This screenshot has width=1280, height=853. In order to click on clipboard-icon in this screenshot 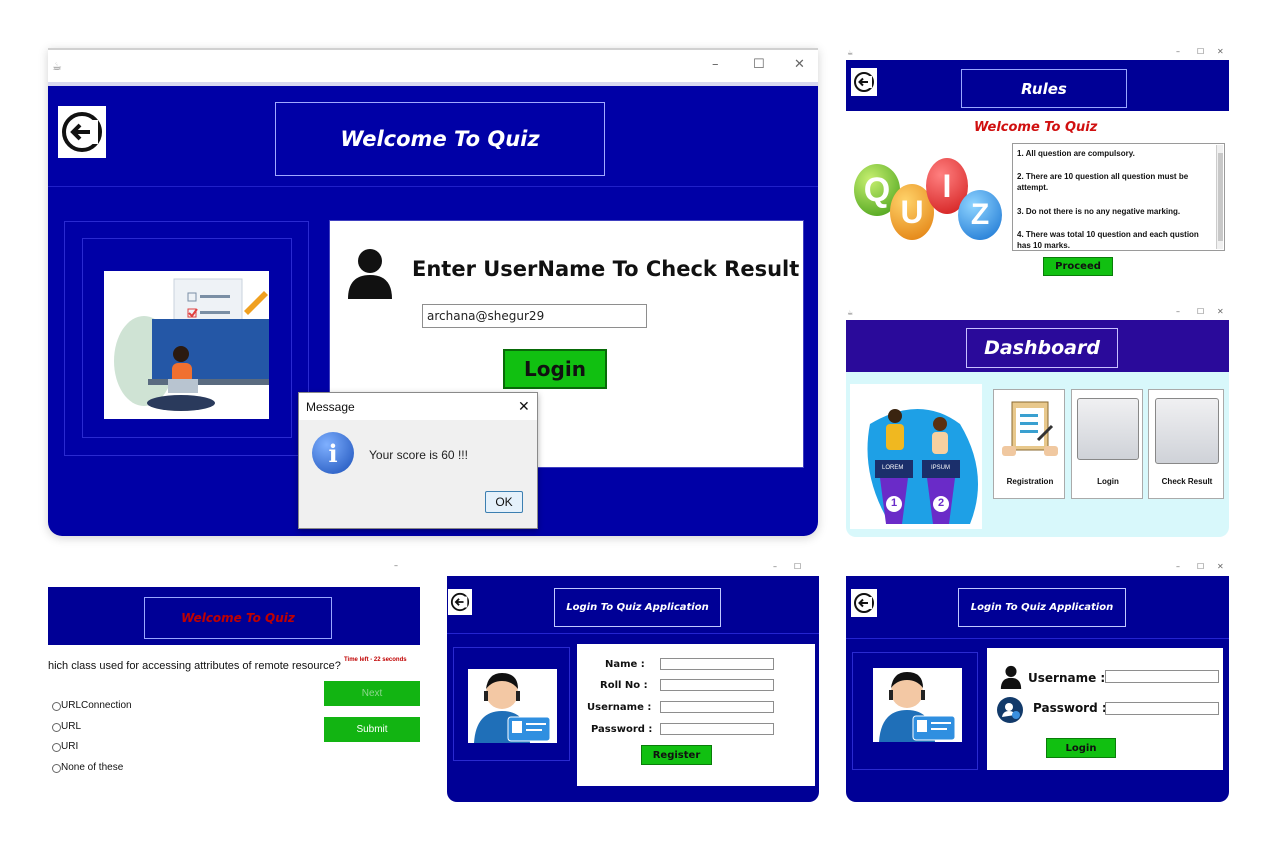, I will do `click(1030, 428)`.